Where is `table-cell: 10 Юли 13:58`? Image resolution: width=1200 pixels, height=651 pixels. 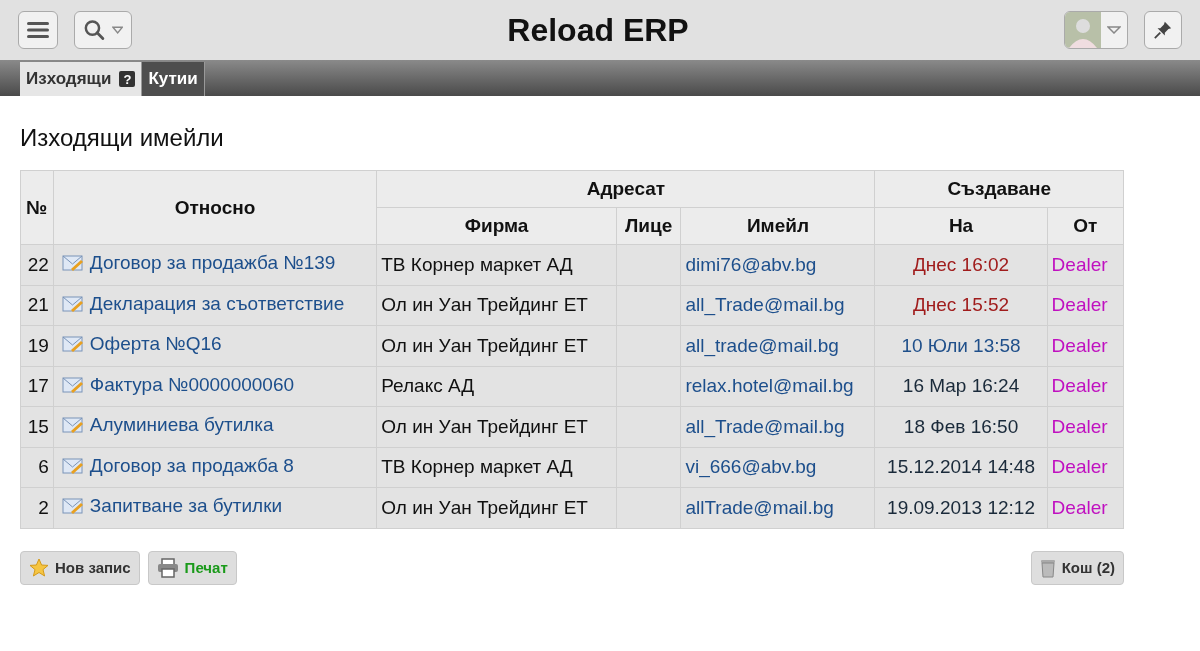 table-cell: 10 Юли 13:58 is located at coordinates (961, 345).